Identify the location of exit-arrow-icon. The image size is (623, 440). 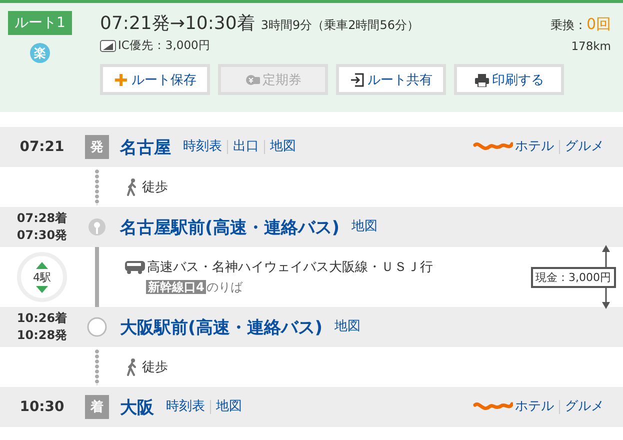
(358, 79).